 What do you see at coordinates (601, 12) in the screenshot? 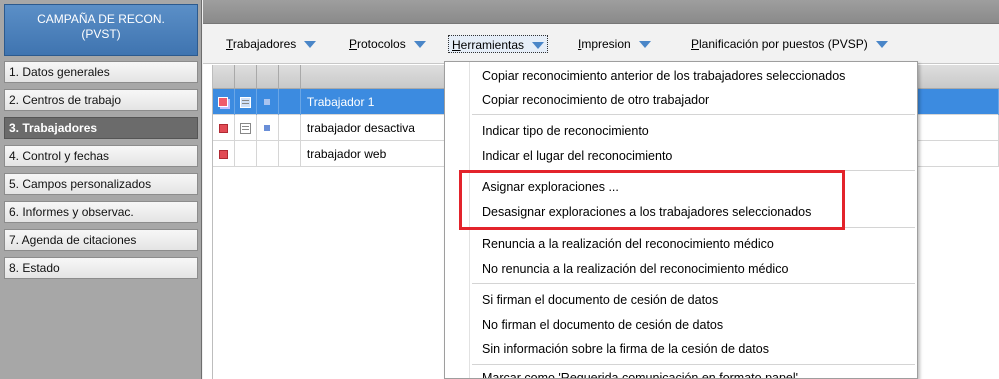
I see `title-bar` at bounding box center [601, 12].